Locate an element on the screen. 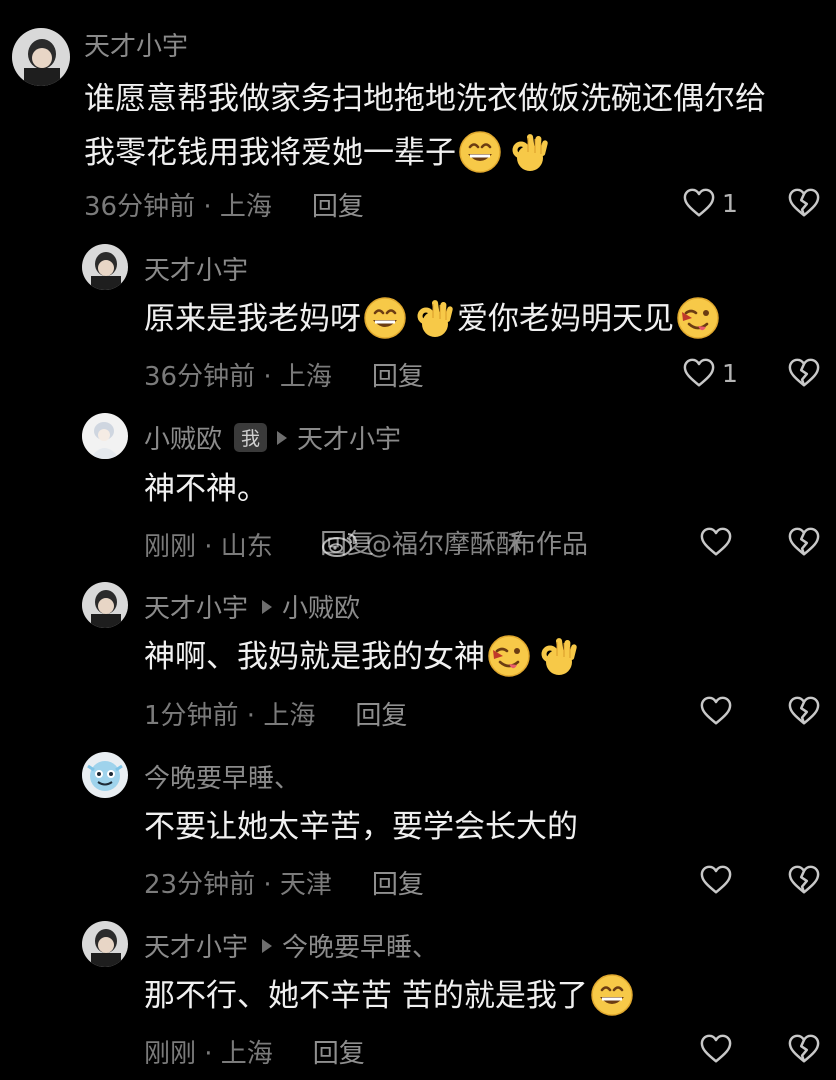  comment-meta: 刚刚 · 上海 回复 is located at coordinates (254, 1051).